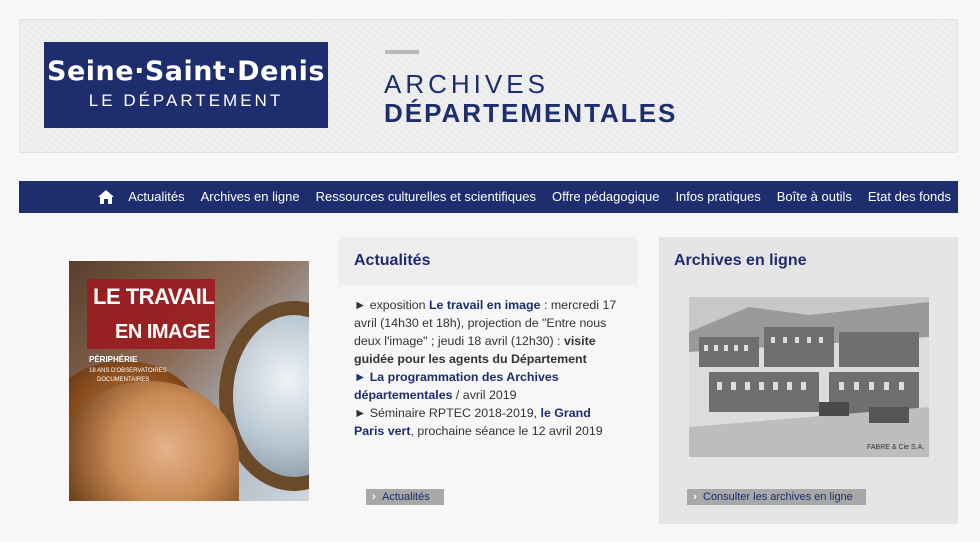  I want to click on title-accent-bar, so click(402, 52).